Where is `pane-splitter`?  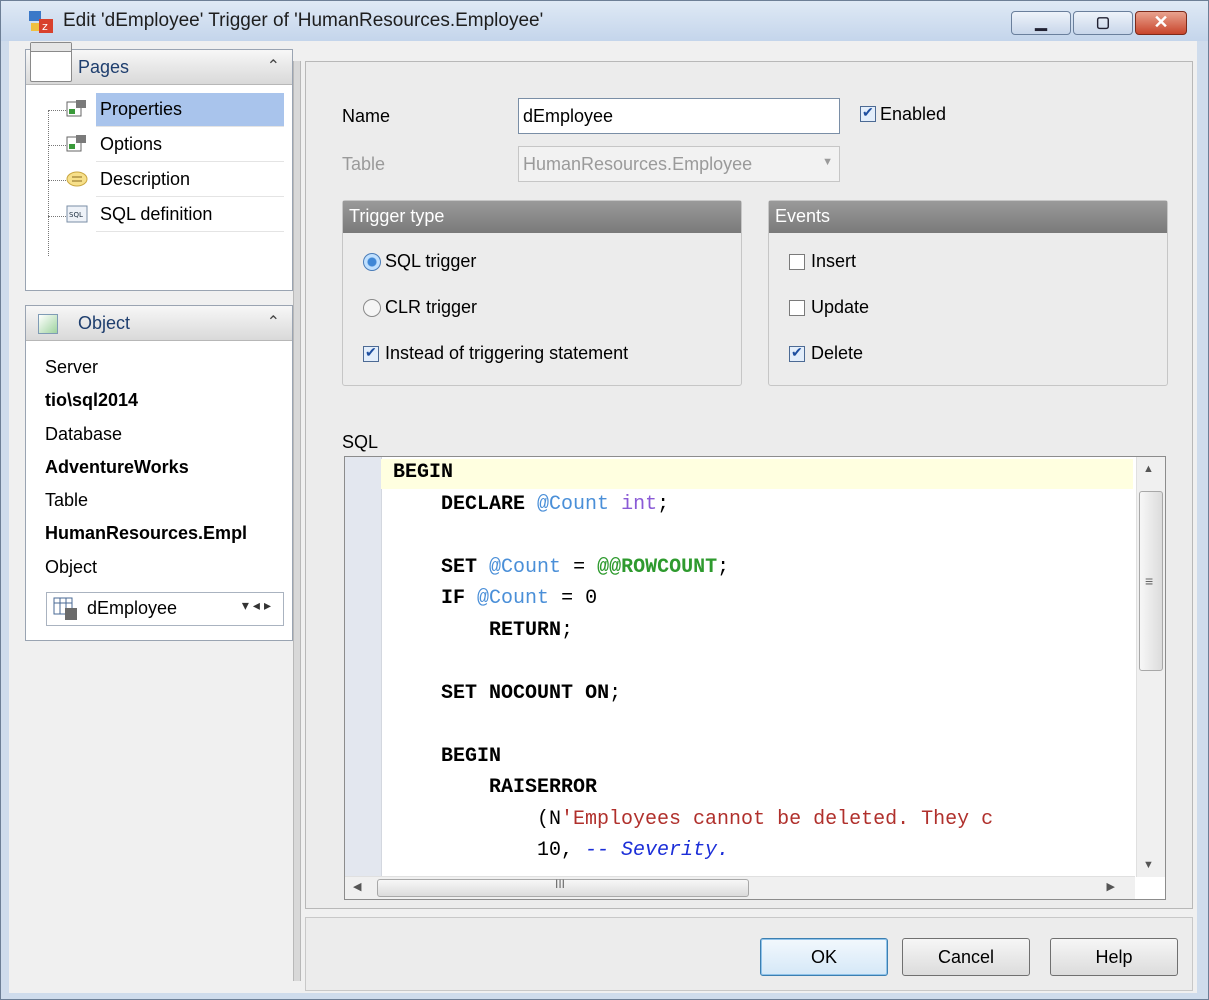
pane-splitter is located at coordinates (297, 521).